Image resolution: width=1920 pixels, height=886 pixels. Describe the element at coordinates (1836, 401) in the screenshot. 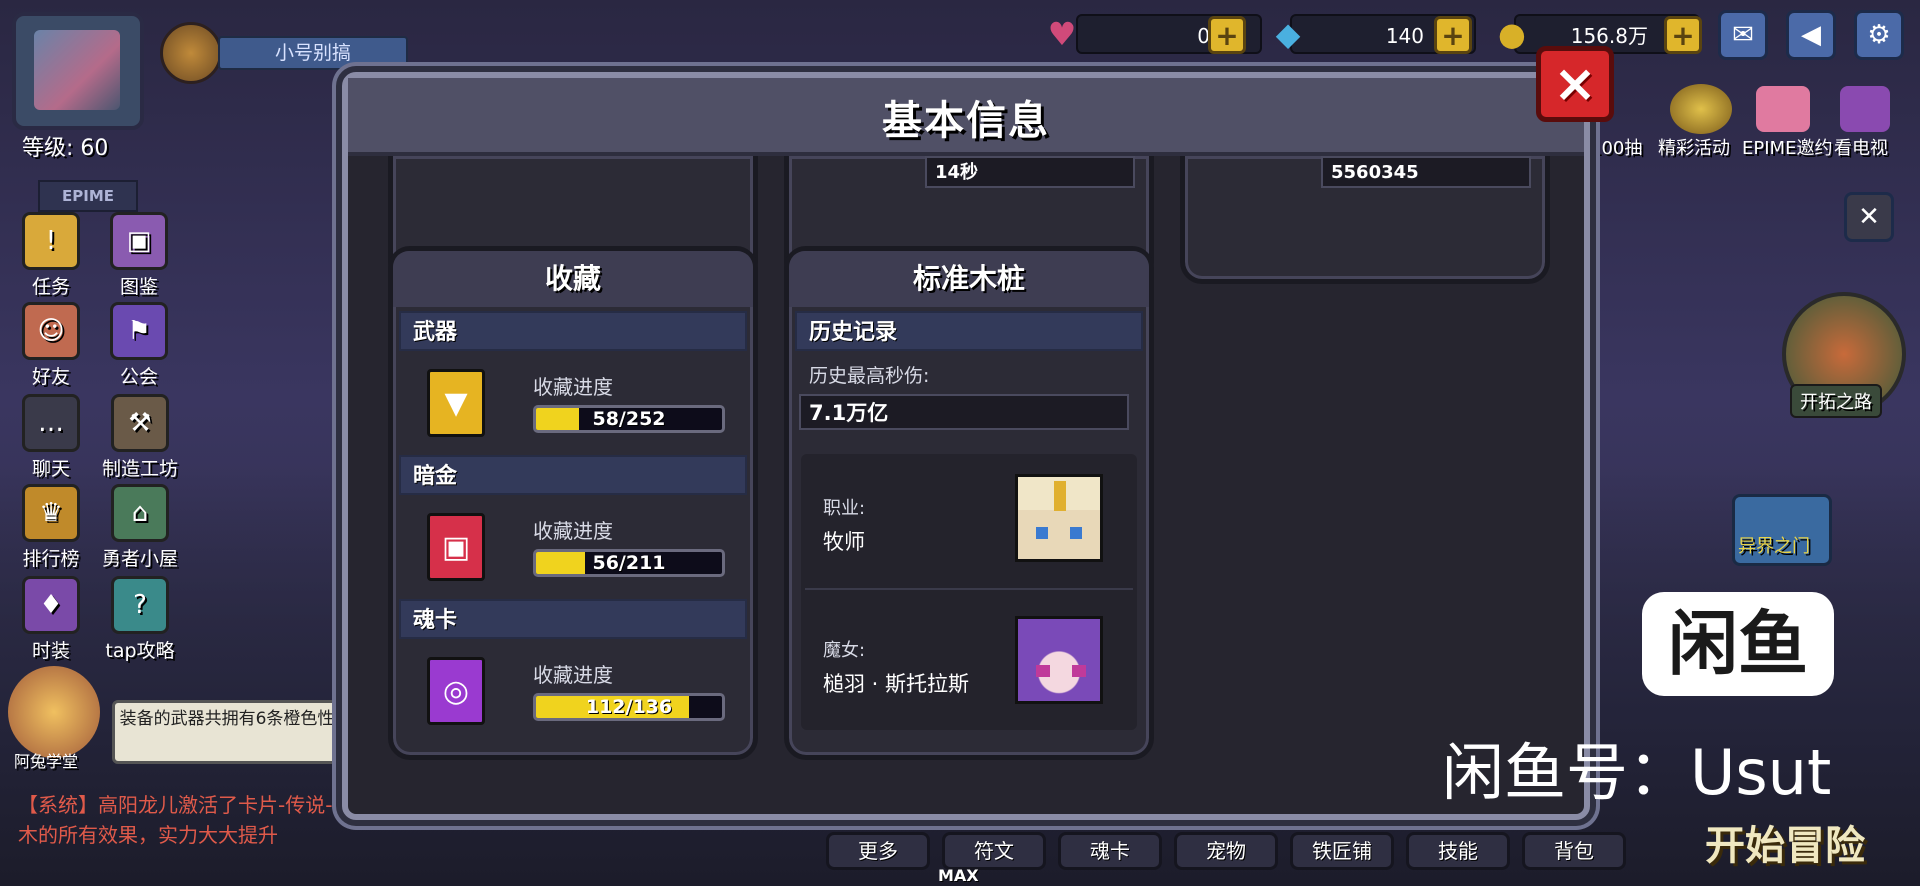

I see `menu-pioneer-road: 开拓之路` at that location.